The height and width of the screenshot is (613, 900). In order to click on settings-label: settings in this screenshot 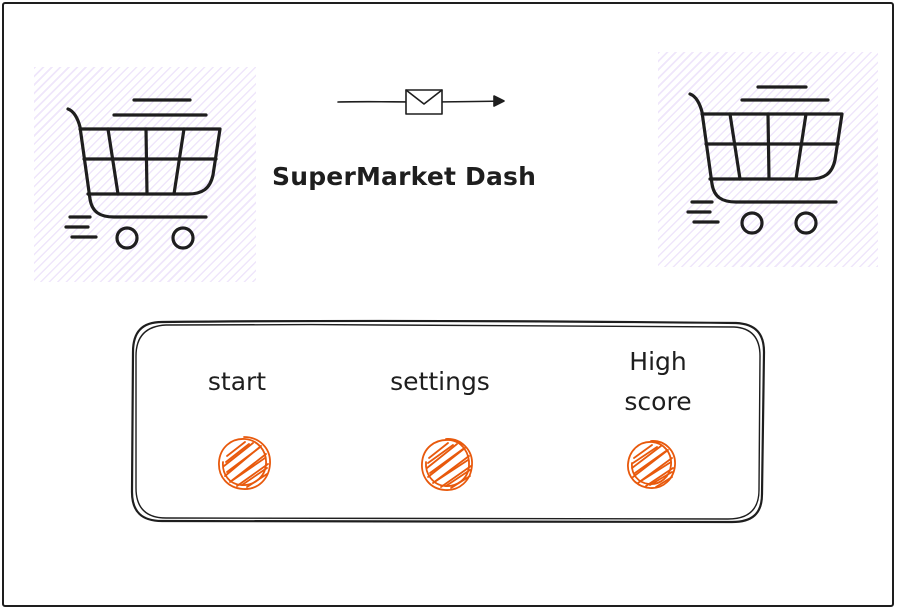, I will do `click(440, 381)`.